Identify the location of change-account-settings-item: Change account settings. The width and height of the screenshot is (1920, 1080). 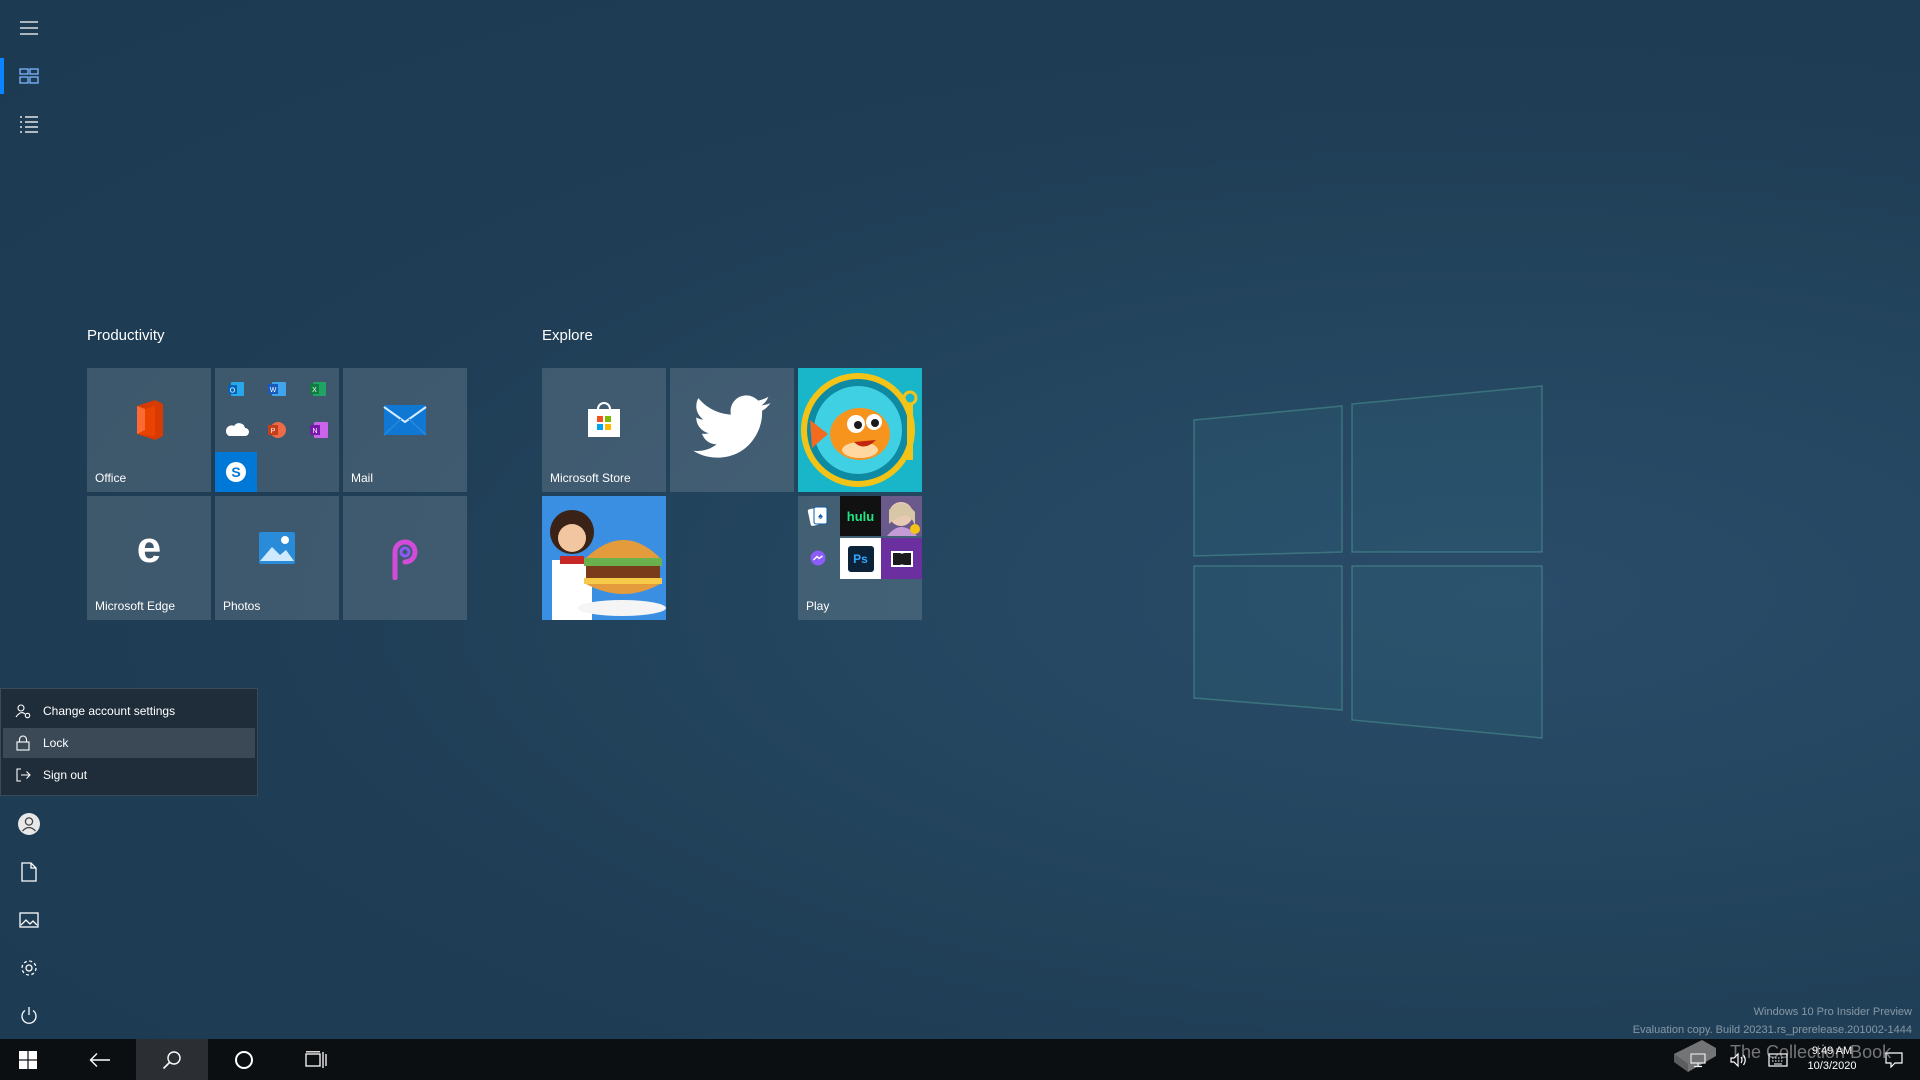
(129, 711).